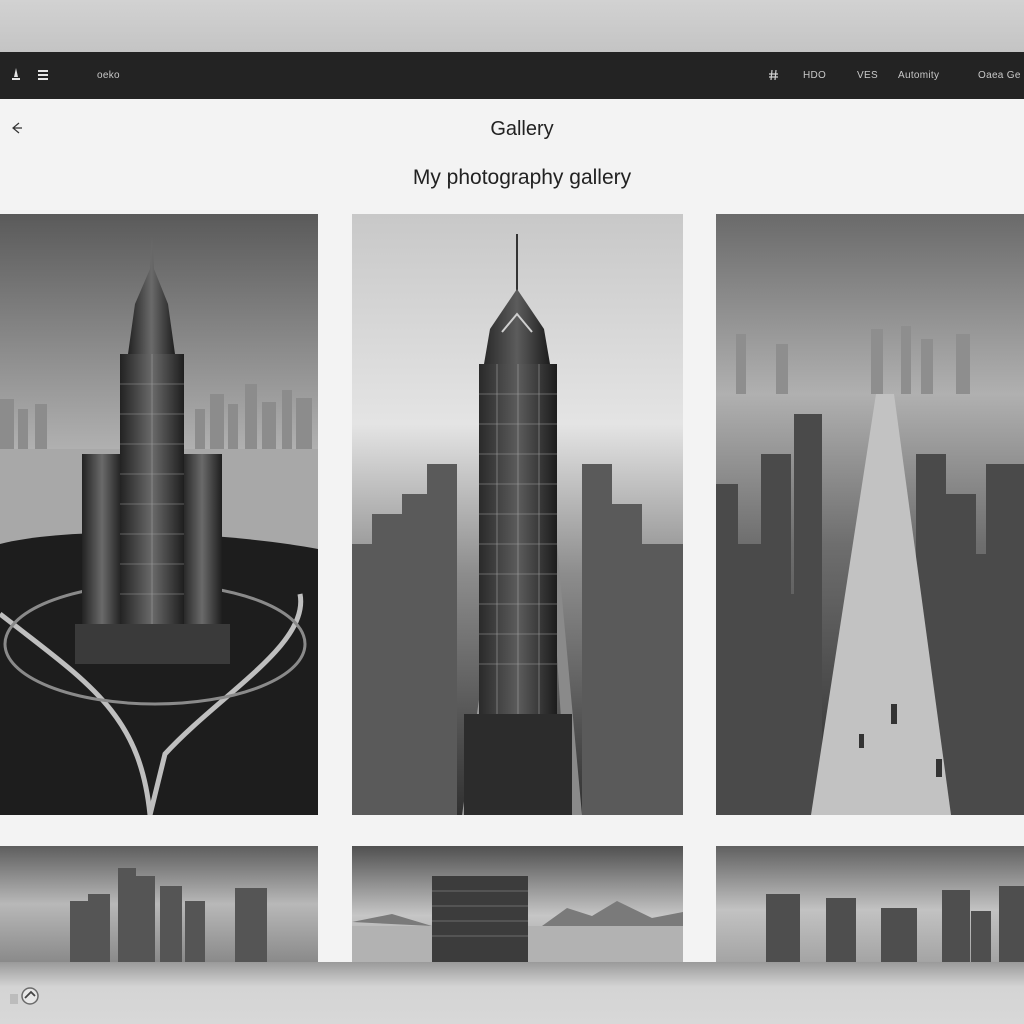 The height and width of the screenshot is (1024, 1024). What do you see at coordinates (814, 75) in the screenshot?
I see `nav-link-1: HDO` at bounding box center [814, 75].